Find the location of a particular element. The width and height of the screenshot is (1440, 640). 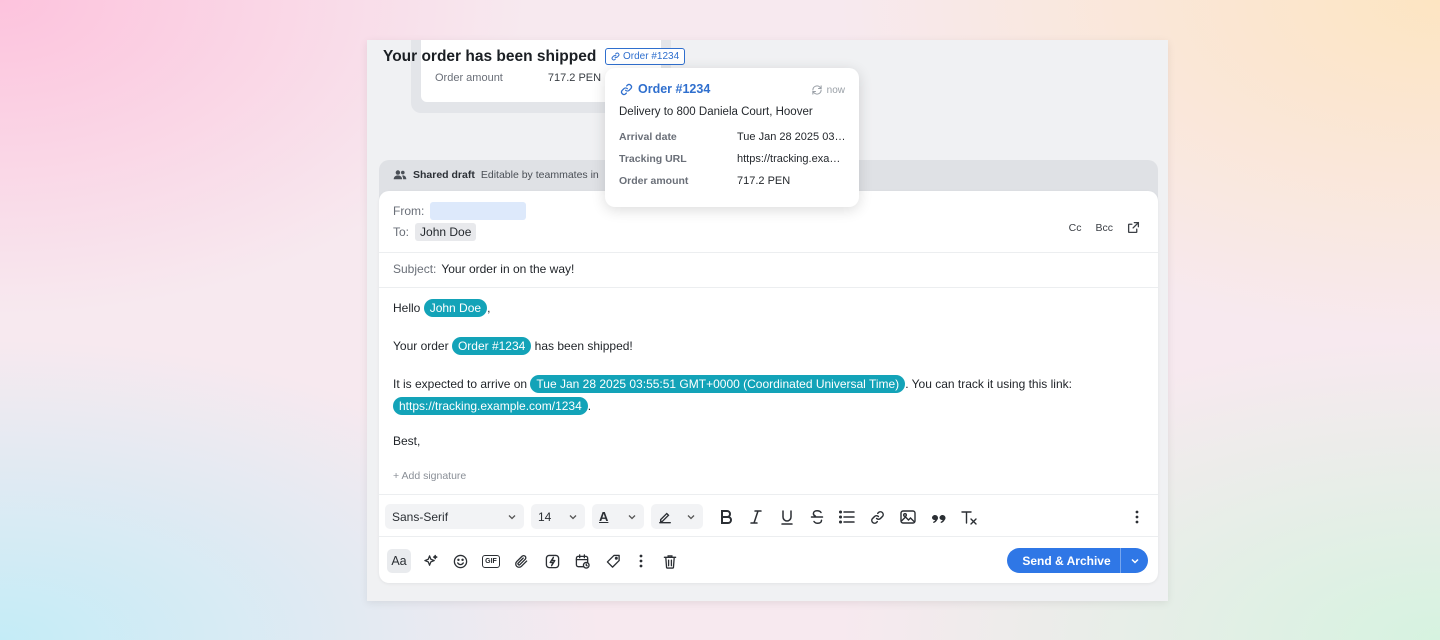

draft-header: Shared draft Editable by teammates in is located at coordinates (496, 175).